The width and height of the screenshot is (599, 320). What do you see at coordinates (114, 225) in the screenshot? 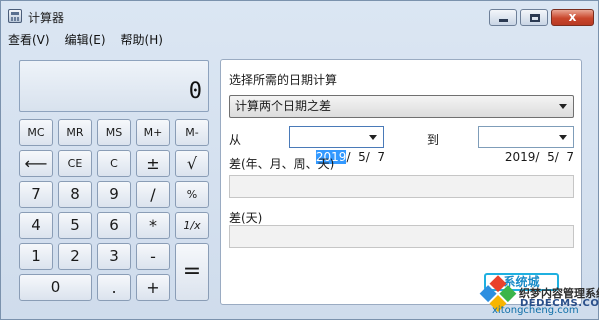
I see `digit-6-button: 6` at bounding box center [114, 225].